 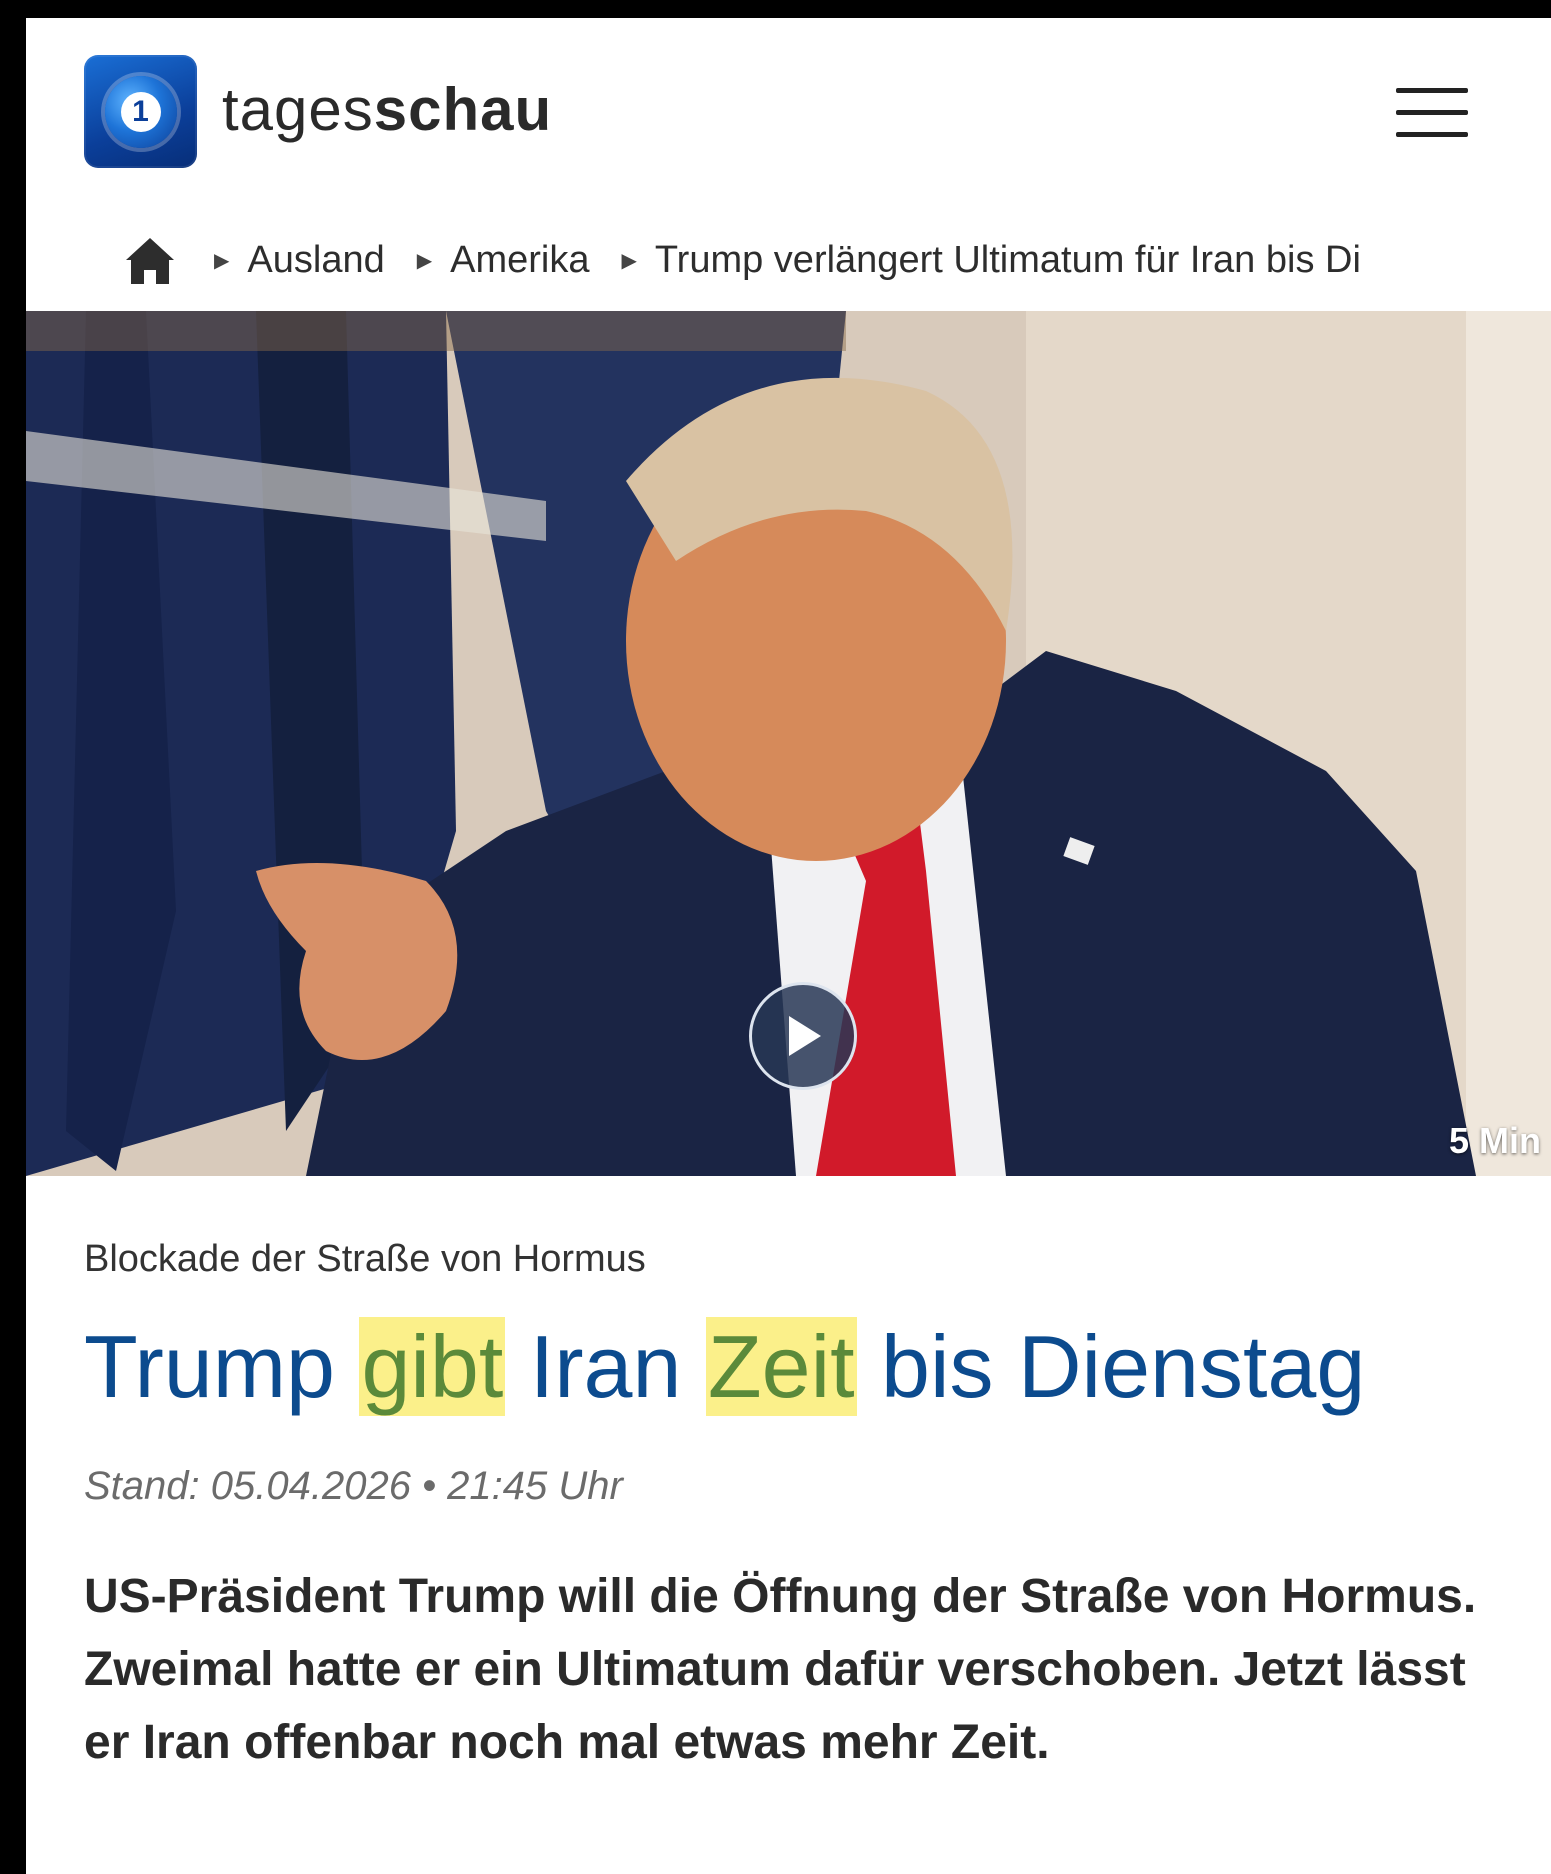 I want to click on headline-word: bis Dienstag, so click(x=1123, y=1366).